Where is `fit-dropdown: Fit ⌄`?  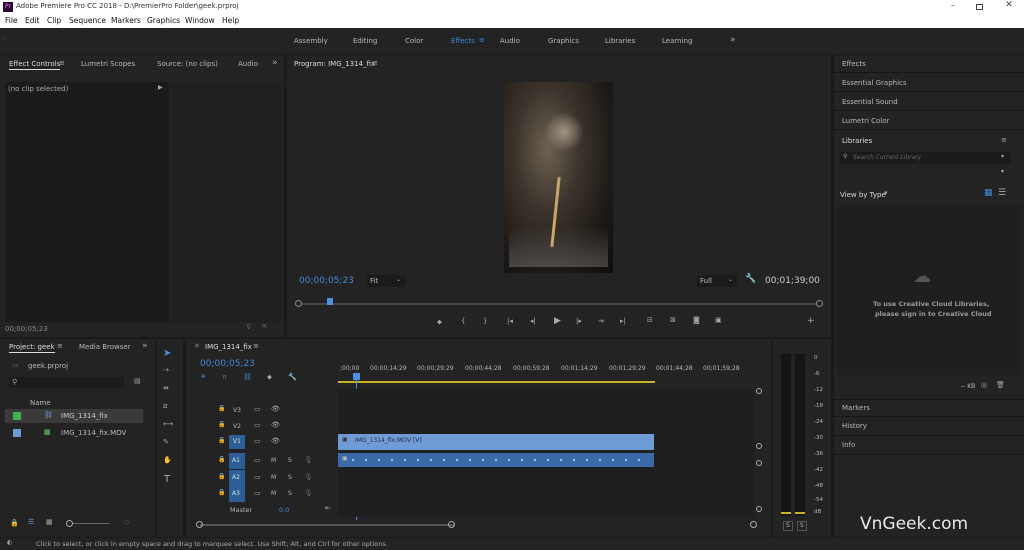 fit-dropdown: Fit ⌄ is located at coordinates (386, 281).